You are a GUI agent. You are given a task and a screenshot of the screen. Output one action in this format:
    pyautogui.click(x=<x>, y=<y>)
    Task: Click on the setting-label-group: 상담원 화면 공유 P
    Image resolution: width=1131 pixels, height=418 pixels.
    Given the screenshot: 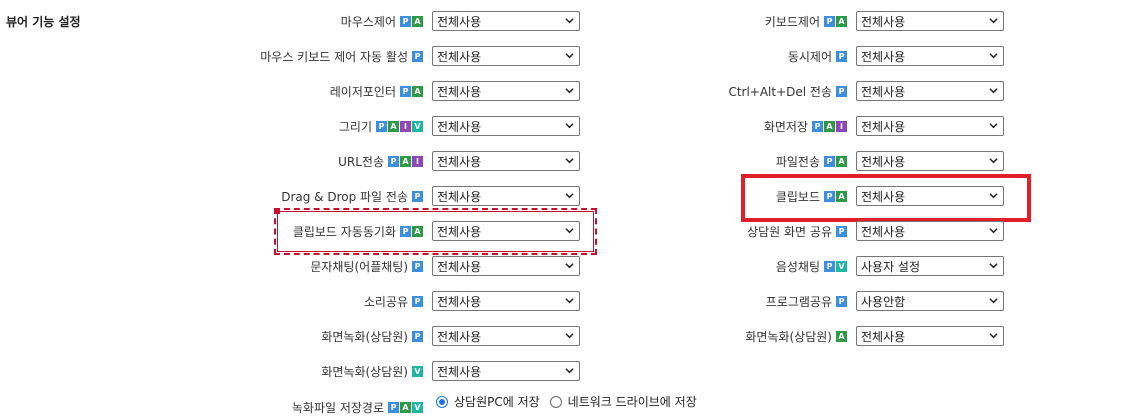 What is the action you would take?
    pyautogui.click(x=423, y=231)
    